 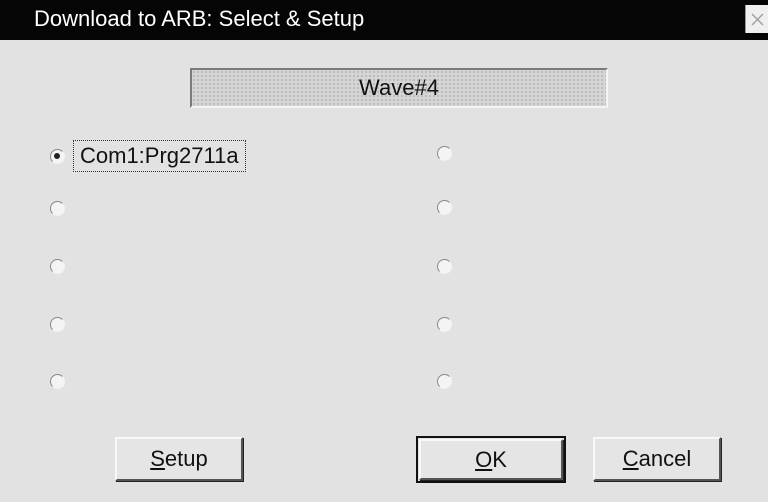 I want to click on radio-option-left-1: Com1:Prg2711a, so click(x=148, y=156).